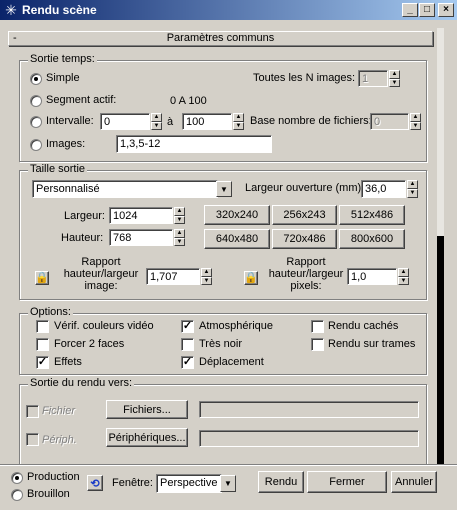 The height and width of the screenshot is (510, 457). I want to click on window-title: Rendu scène, so click(59, 10).